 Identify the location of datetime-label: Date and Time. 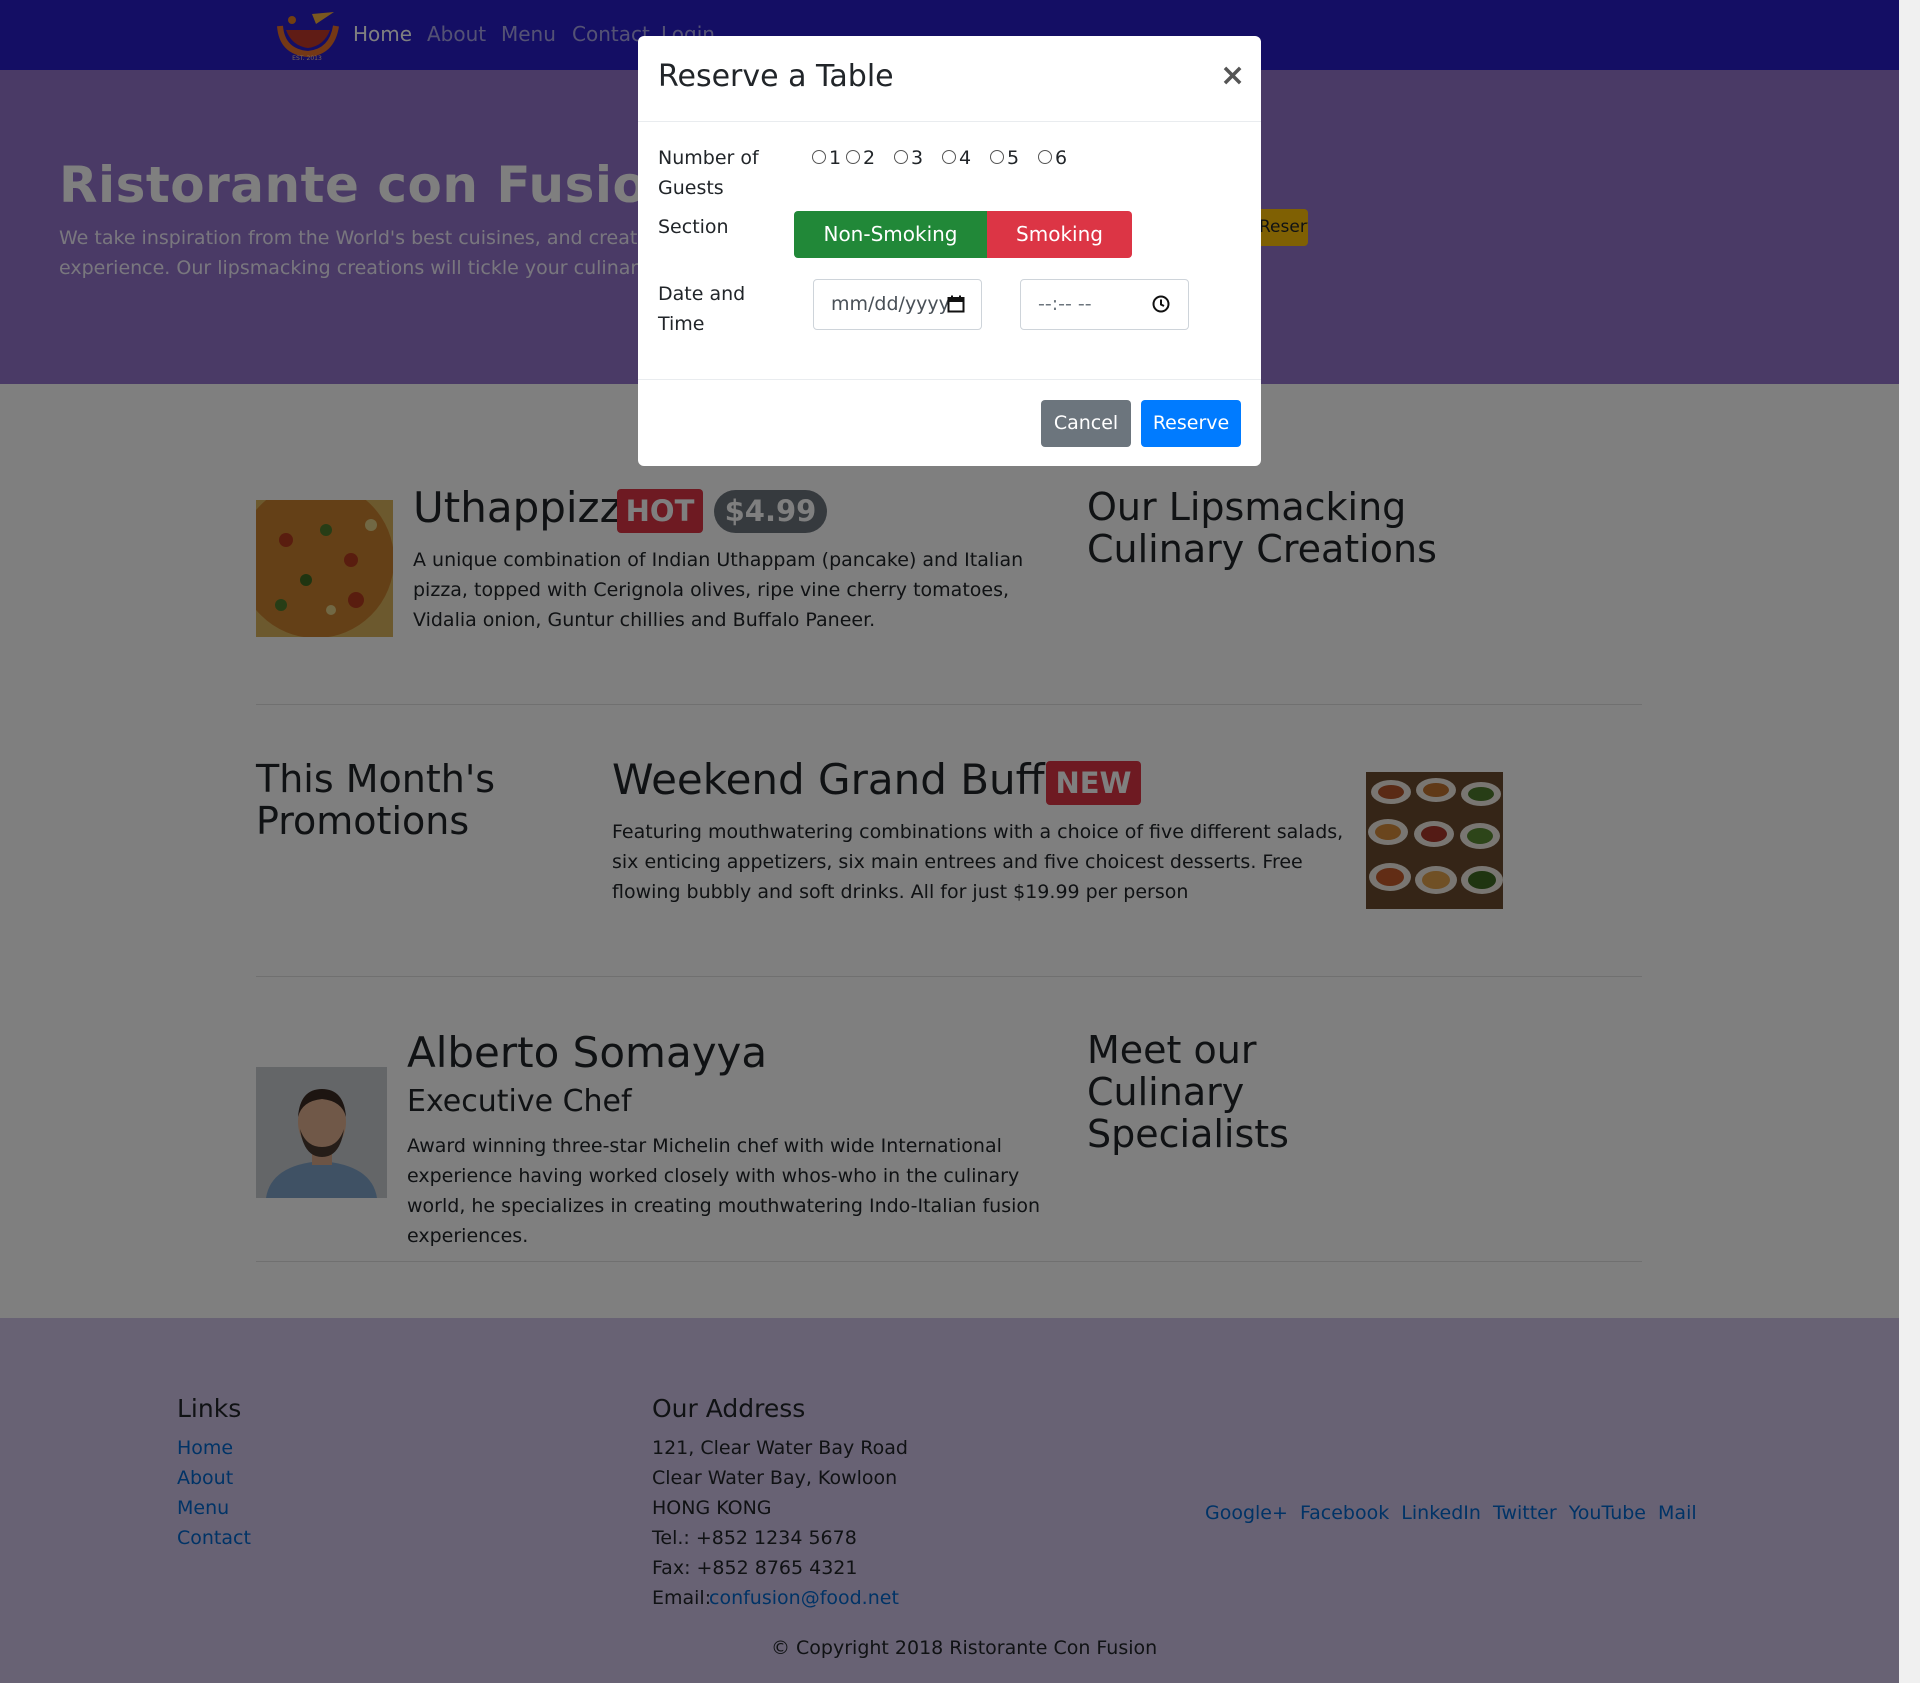
(702, 309).